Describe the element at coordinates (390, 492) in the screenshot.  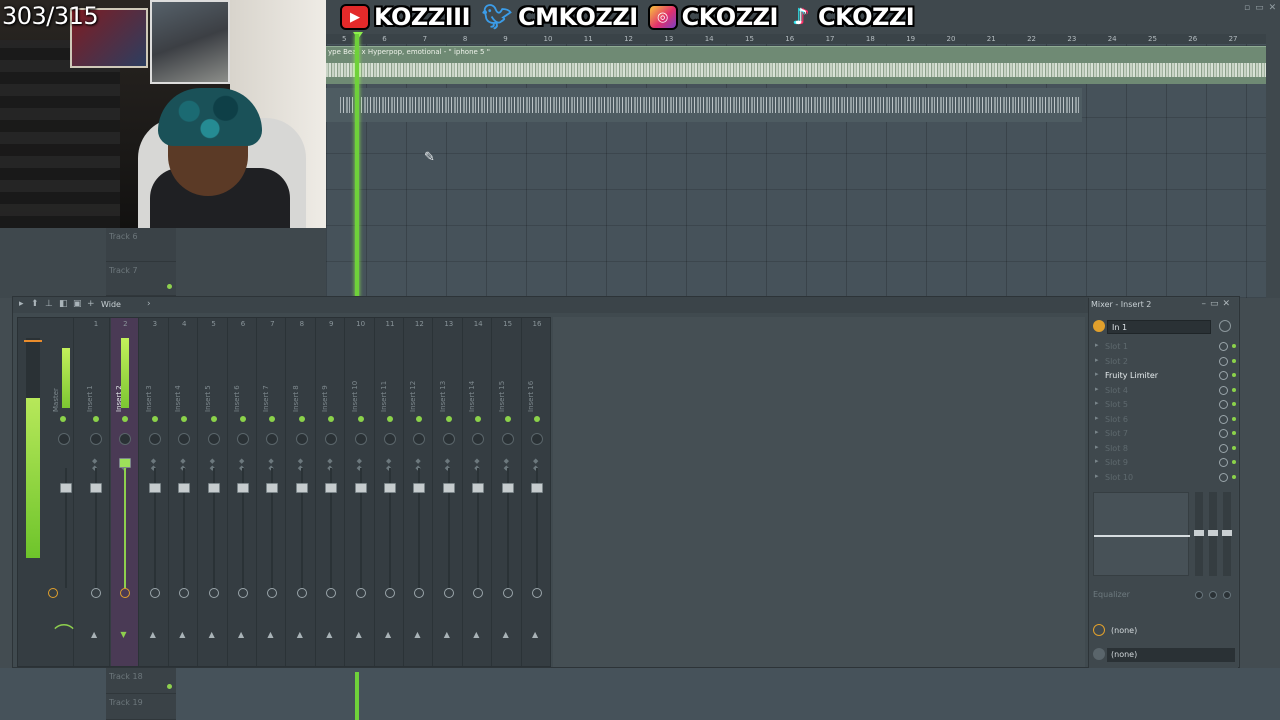
I see `mixer-strip-insert: 11Insert 11◆◆▲` at that location.